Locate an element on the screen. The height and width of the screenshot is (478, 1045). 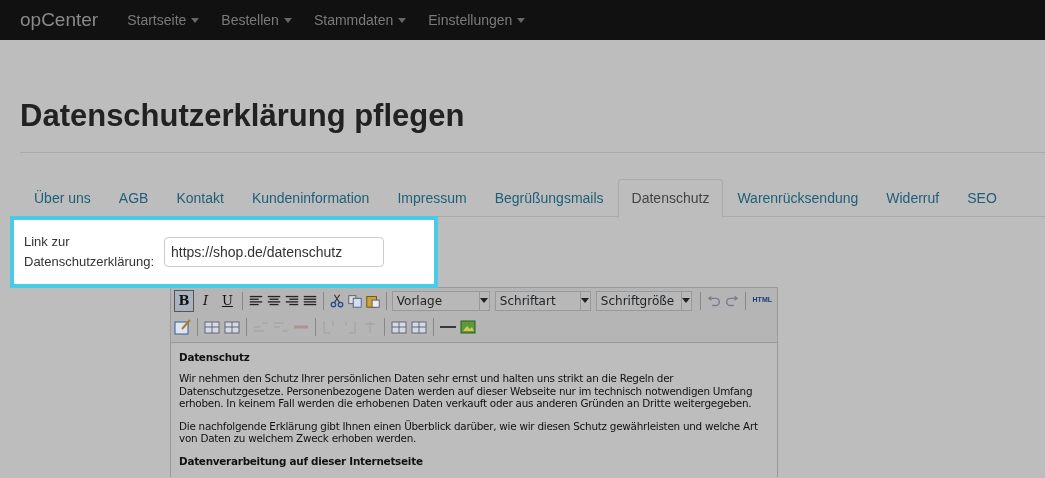
split-cells-icon is located at coordinates (419, 326).